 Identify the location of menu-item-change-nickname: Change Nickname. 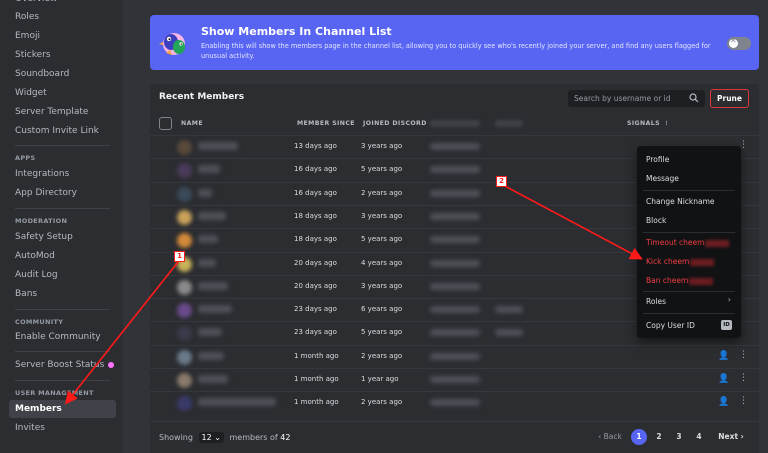
(680, 201).